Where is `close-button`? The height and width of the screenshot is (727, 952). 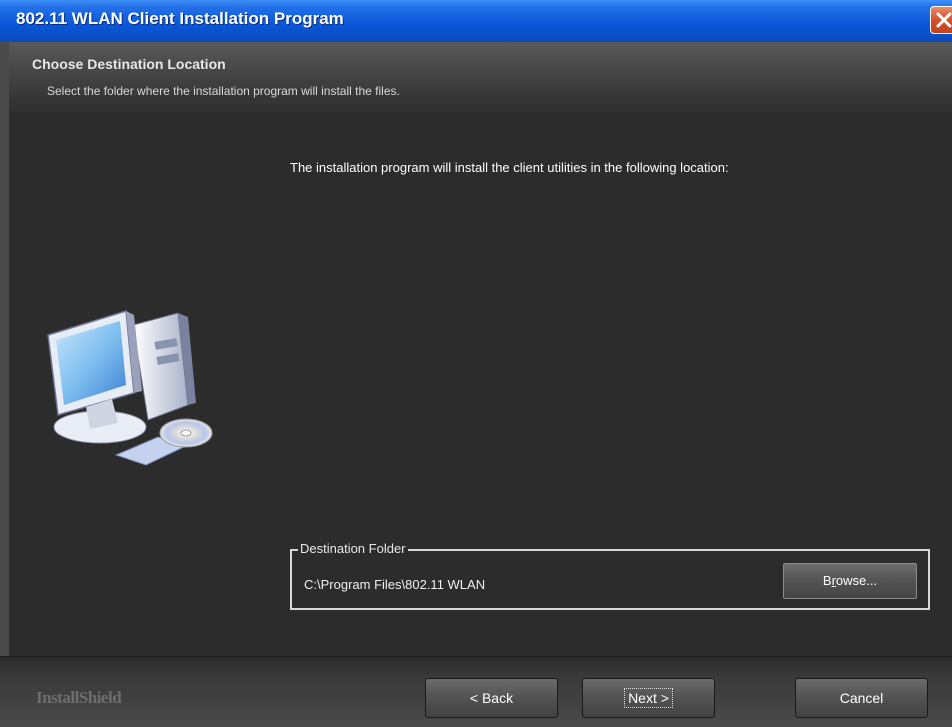 close-button is located at coordinates (941, 20).